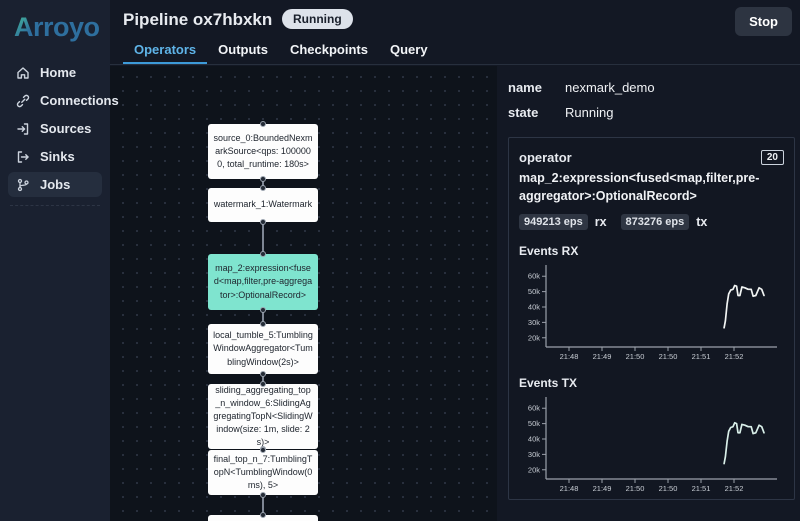  I want to click on events-tx-title: Events TX, so click(548, 383).